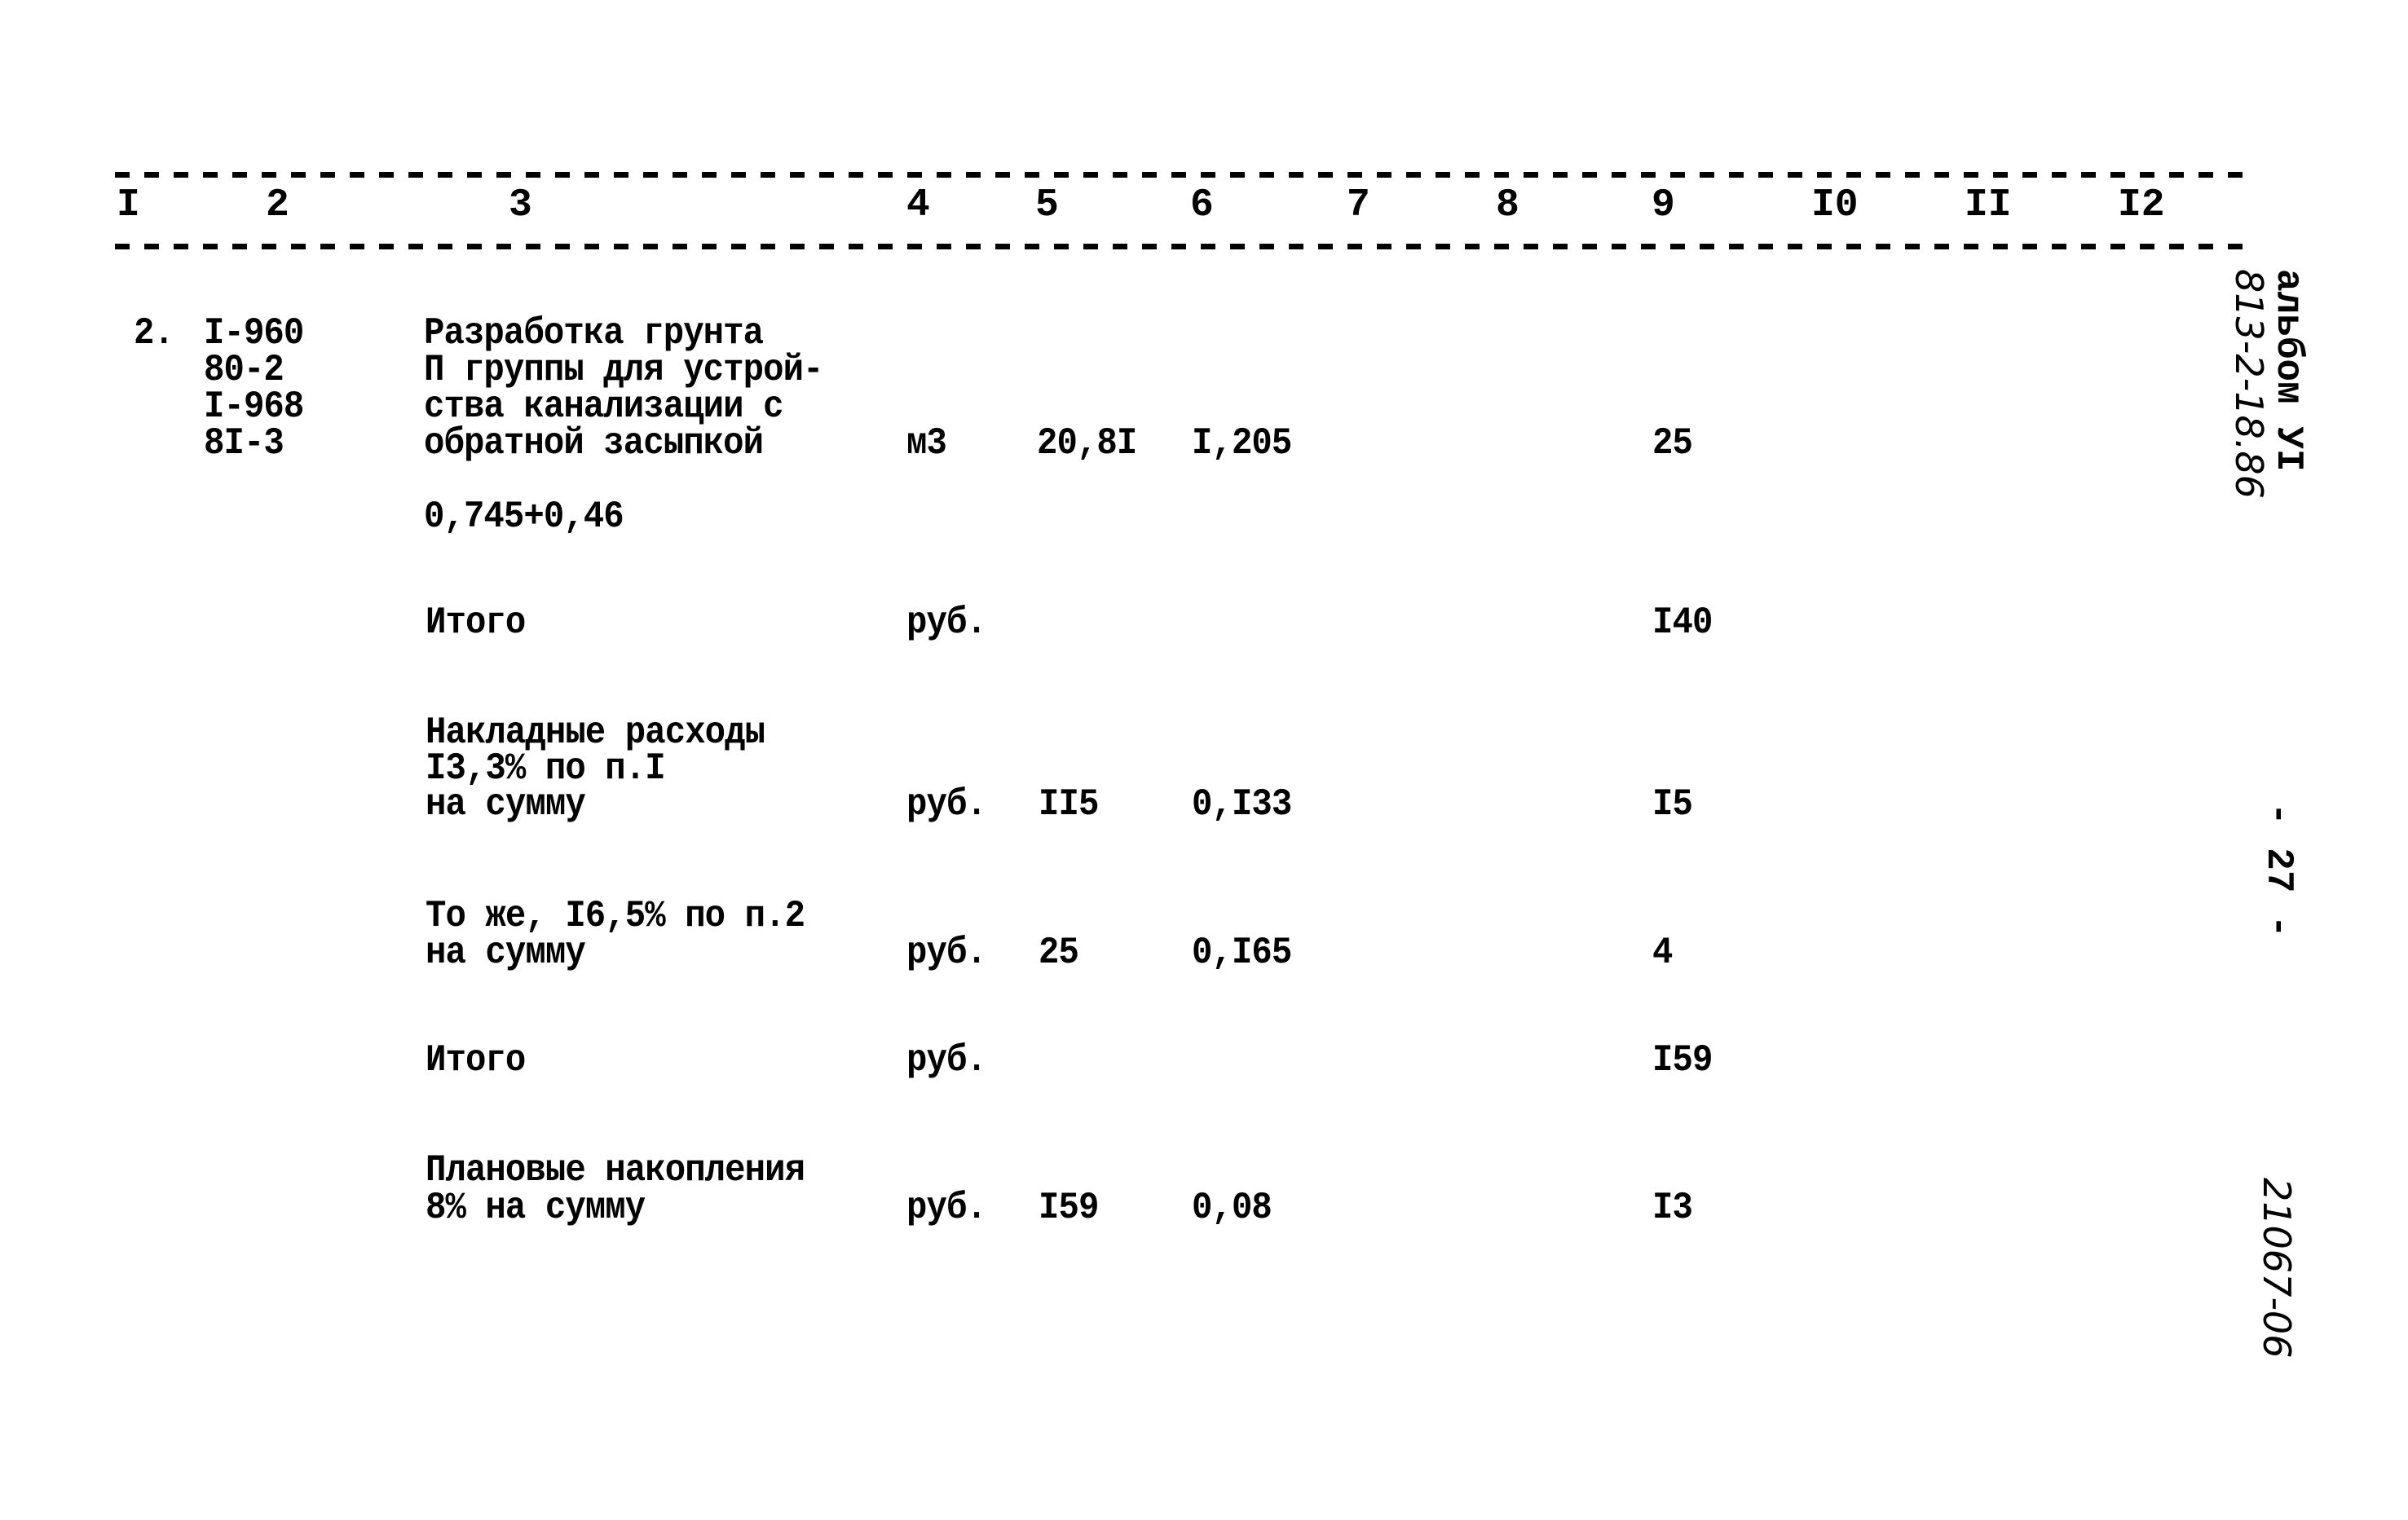 The width and height of the screenshot is (2408, 1520). What do you see at coordinates (1202, 205) in the screenshot?
I see `column-header-6: 6` at bounding box center [1202, 205].